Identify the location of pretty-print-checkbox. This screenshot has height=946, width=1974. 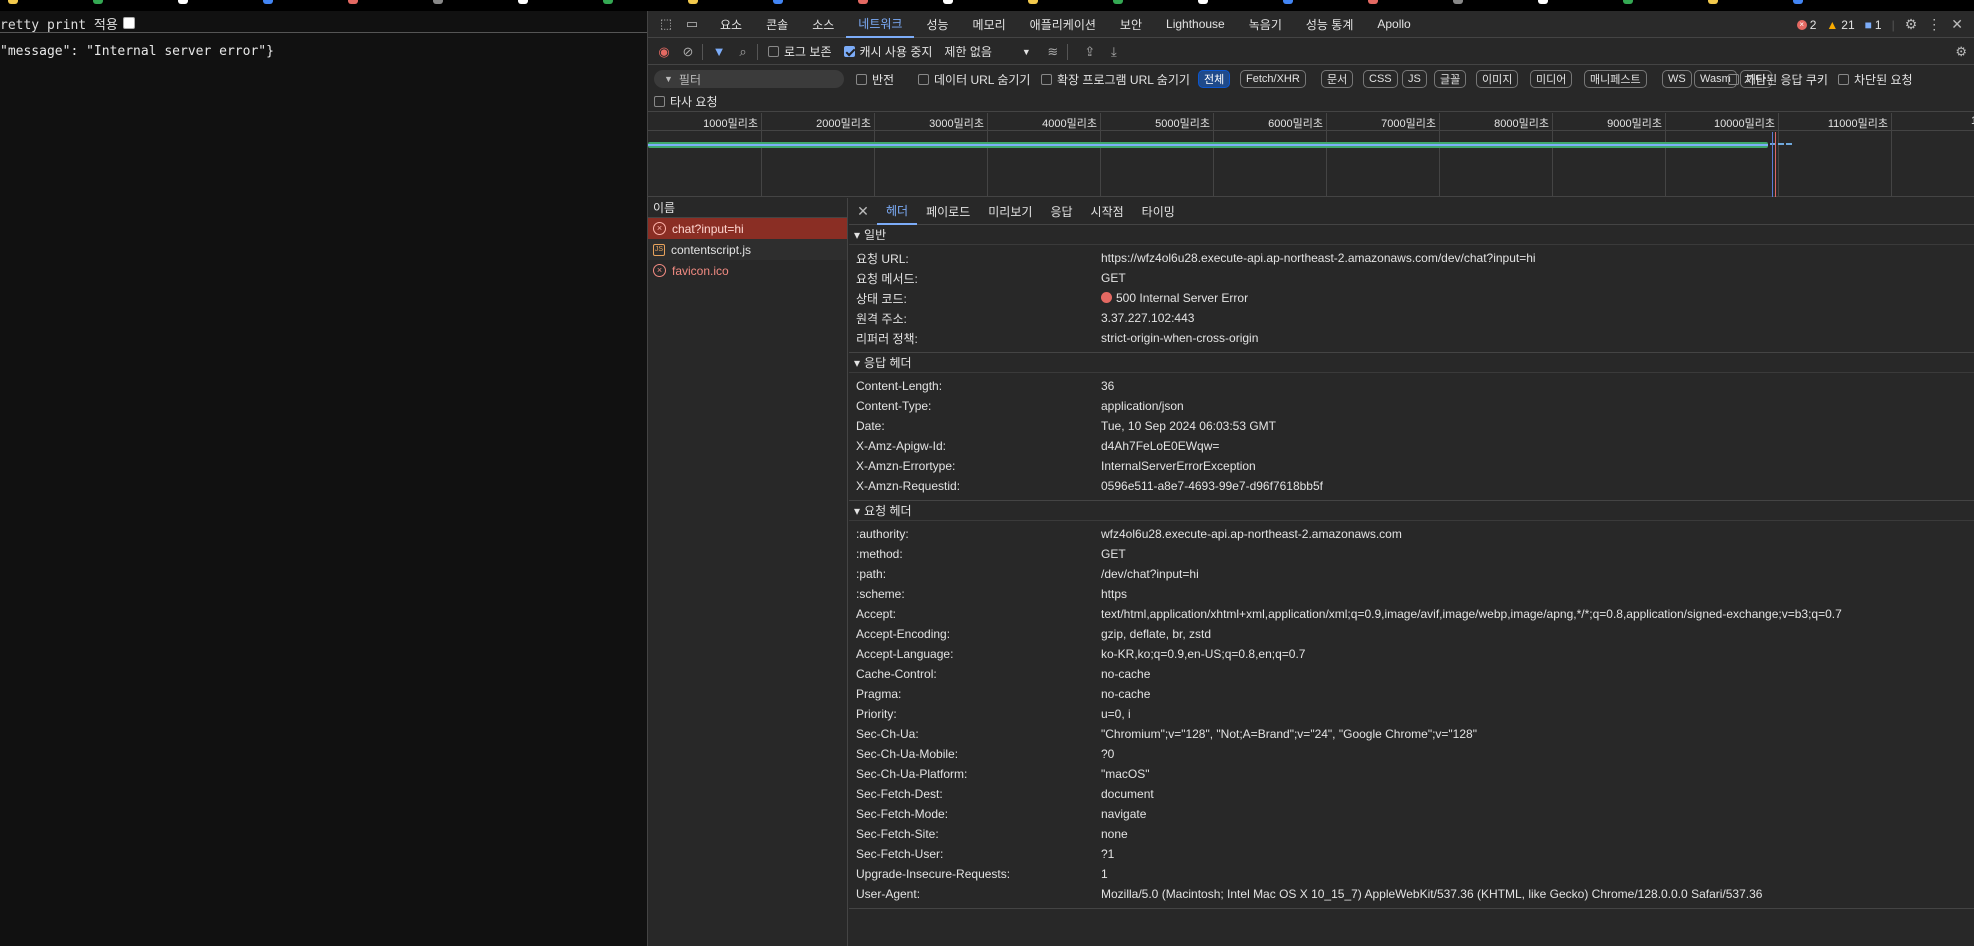
(128, 23).